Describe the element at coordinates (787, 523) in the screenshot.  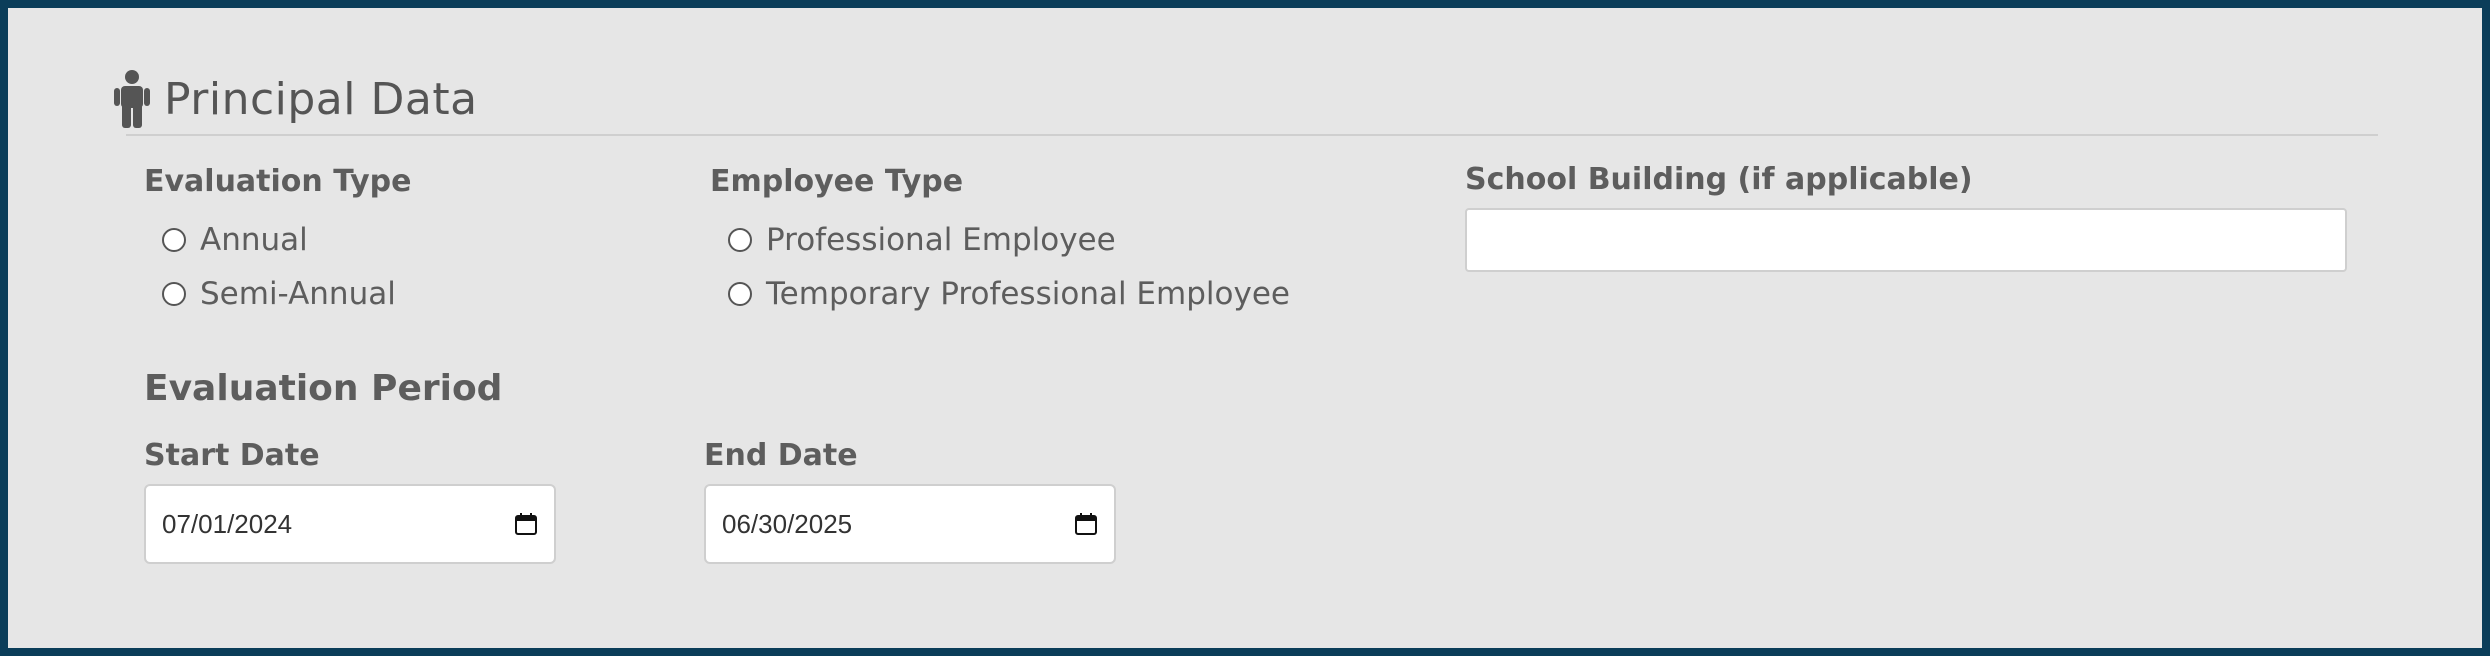
I see `end-date-value: 06/30/2025` at that location.